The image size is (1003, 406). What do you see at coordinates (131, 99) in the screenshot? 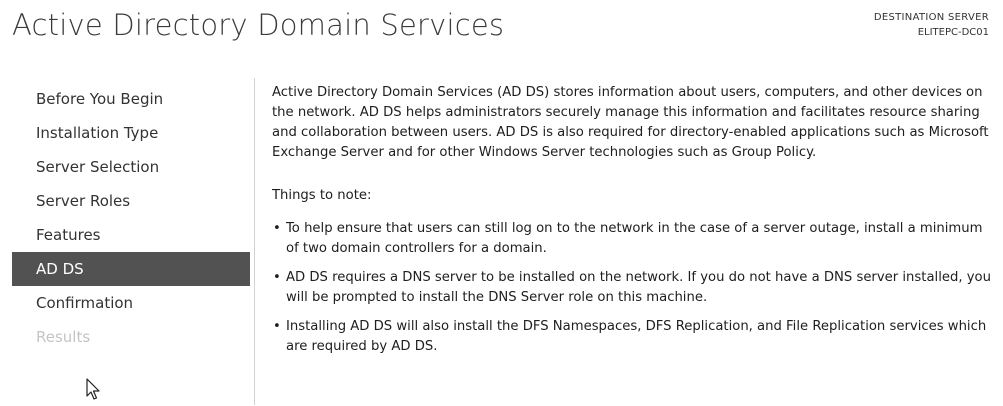
I see `nav-item-before-you-begin: Before You Begin` at bounding box center [131, 99].